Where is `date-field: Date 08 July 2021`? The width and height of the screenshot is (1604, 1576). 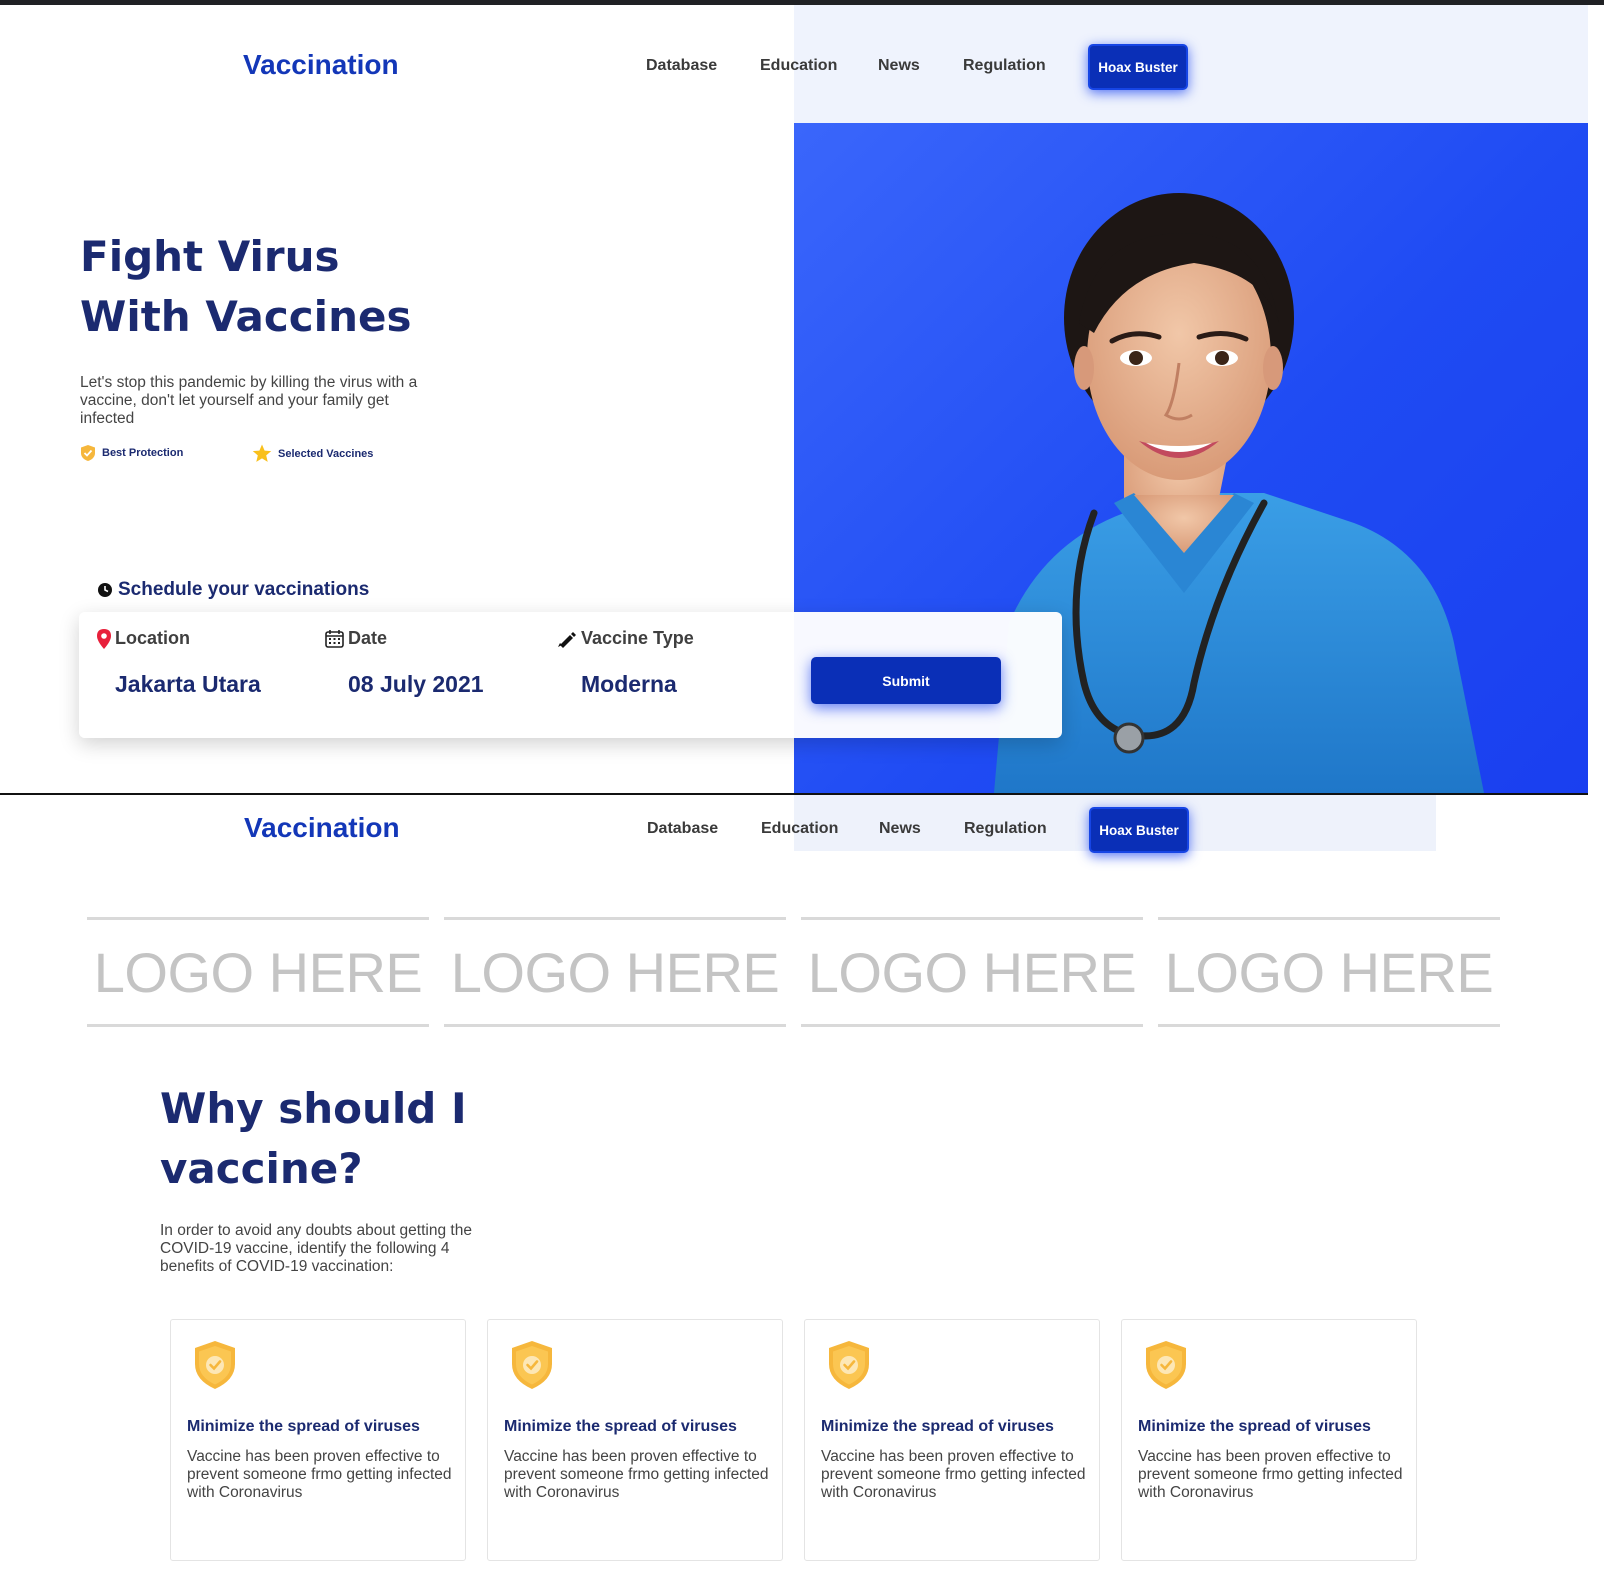
date-field: Date 08 July 2021 is located at coordinates (404, 663).